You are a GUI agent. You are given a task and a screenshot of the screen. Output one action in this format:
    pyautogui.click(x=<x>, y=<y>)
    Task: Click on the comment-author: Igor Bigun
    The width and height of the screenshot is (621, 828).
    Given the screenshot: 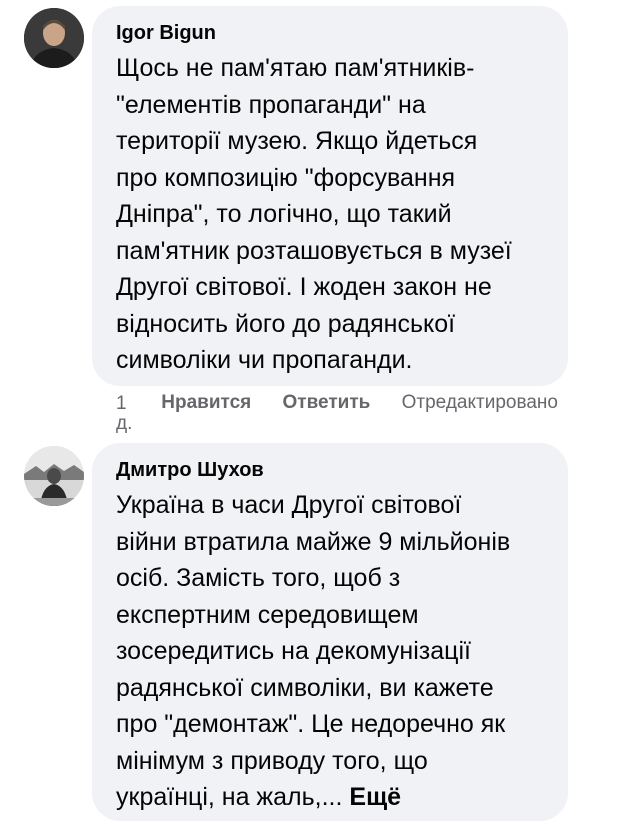 What is the action you would take?
    pyautogui.click(x=331, y=33)
    